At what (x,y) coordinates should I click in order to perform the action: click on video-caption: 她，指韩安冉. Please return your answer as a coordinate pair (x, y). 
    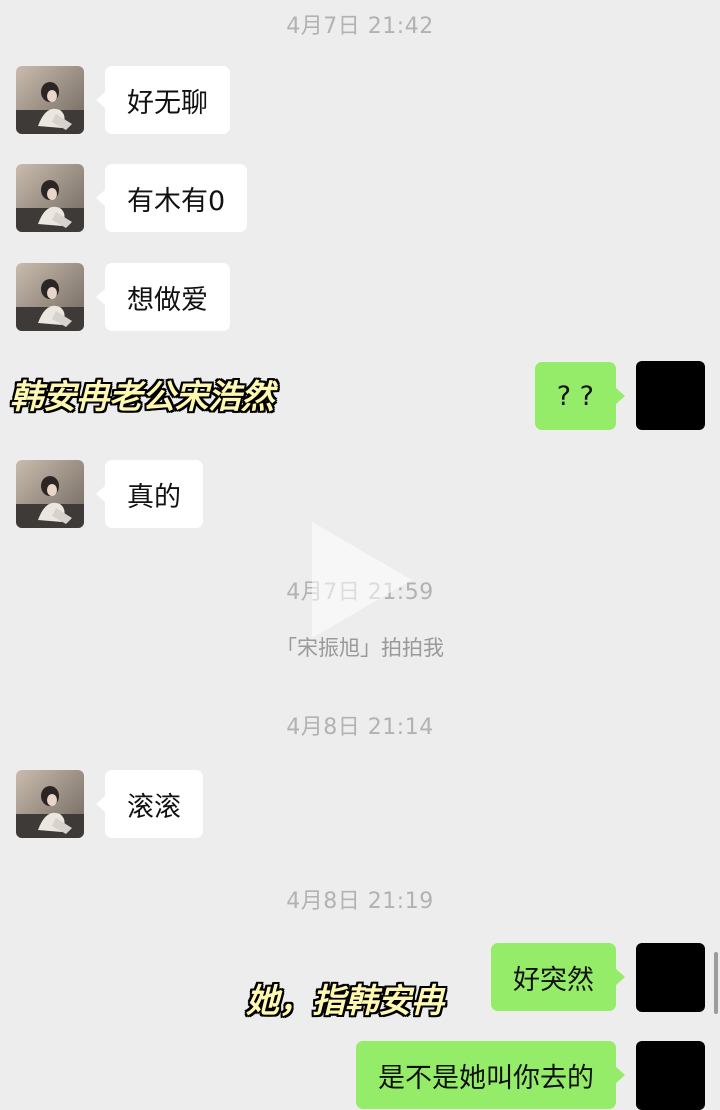
    Looking at the image, I should click on (345, 1000).